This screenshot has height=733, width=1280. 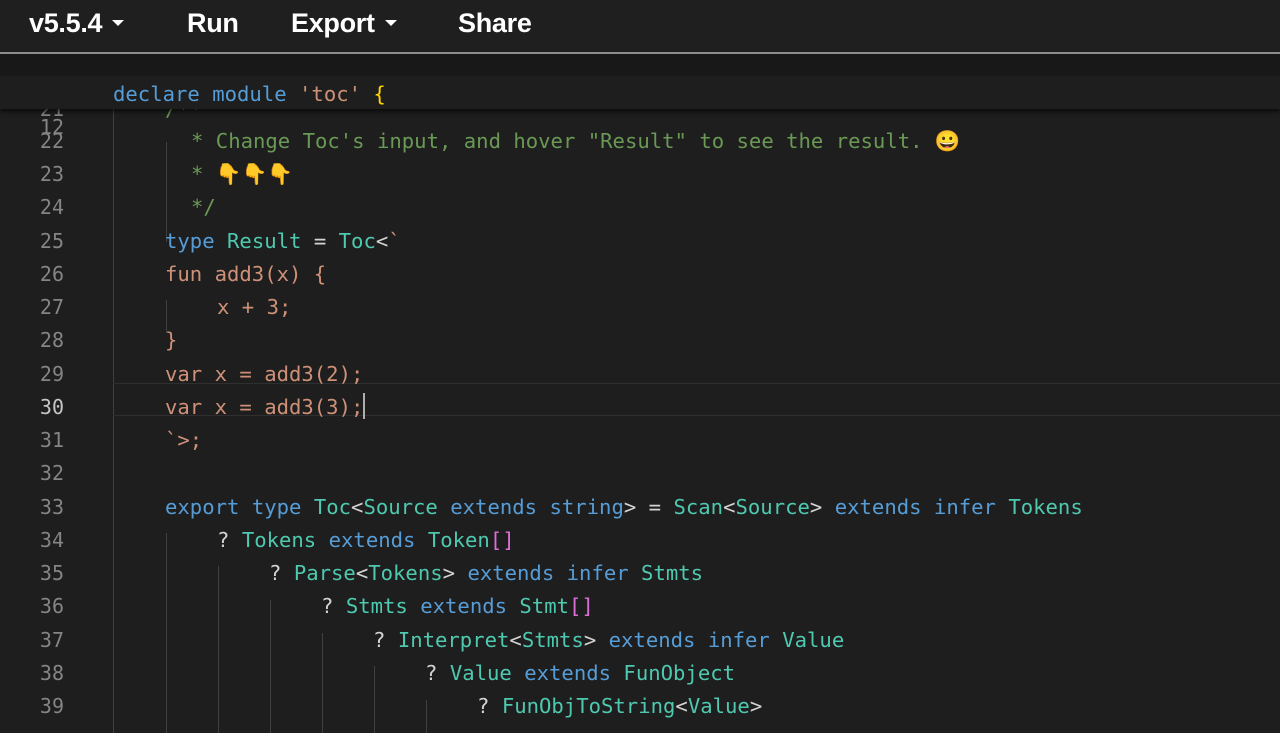 I want to click on share-button: Share, so click(x=495, y=23).